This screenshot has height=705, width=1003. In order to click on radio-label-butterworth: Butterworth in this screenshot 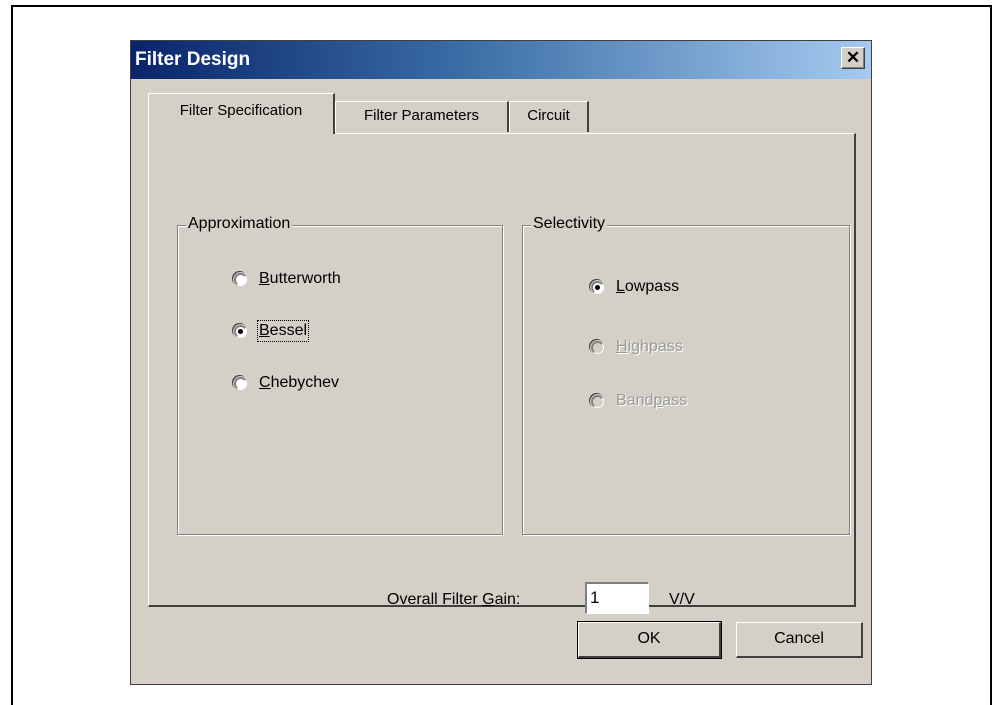, I will do `click(300, 278)`.